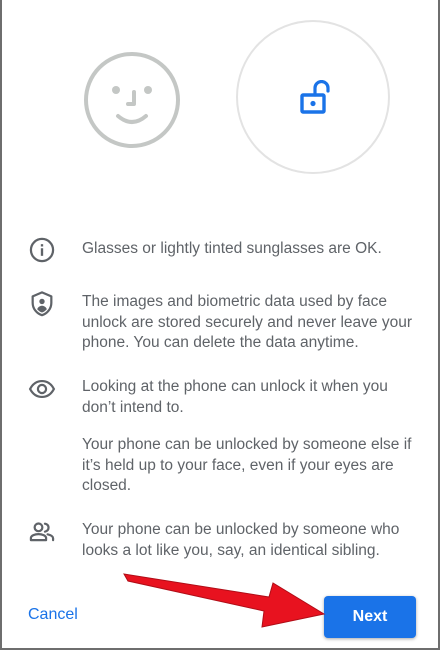  Describe the element at coordinates (42, 389) in the screenshot. I see `eye-icon` at that location.